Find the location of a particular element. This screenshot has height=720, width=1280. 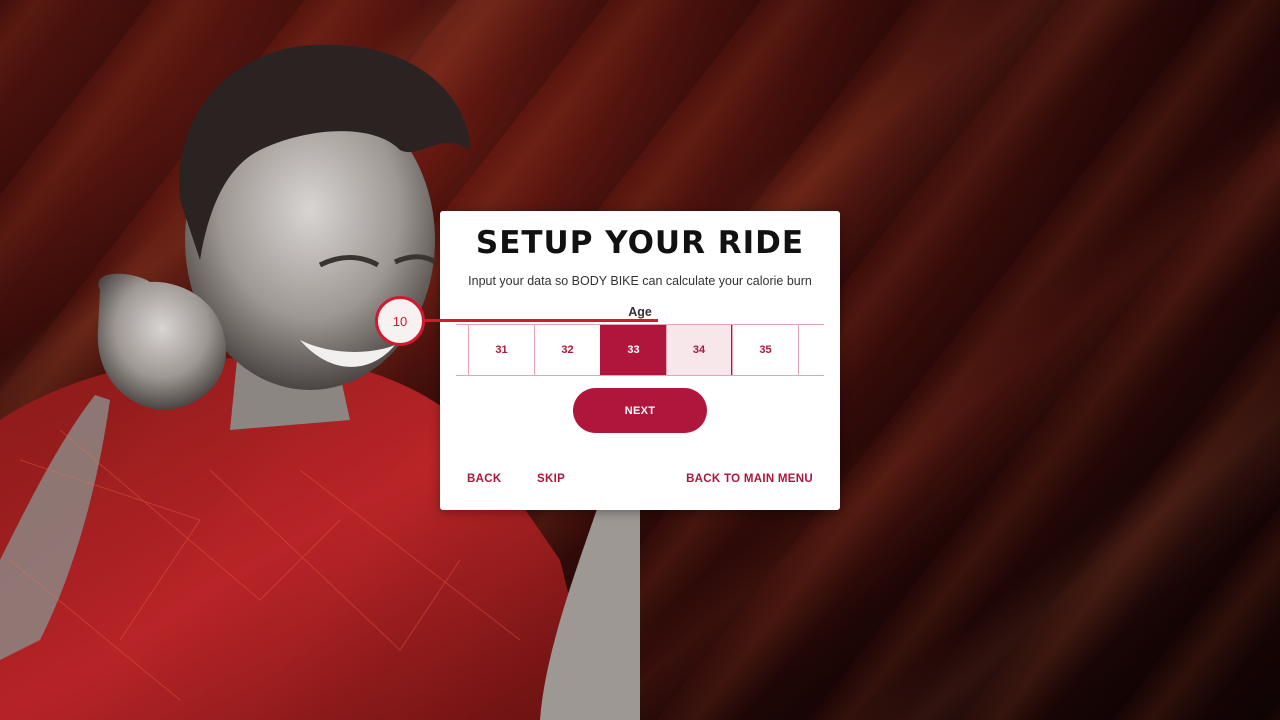

age-option: 32 is located at coordinates (567, 350).